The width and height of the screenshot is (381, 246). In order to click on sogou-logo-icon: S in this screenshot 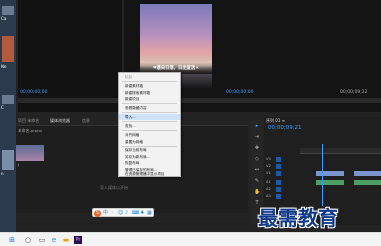, I will do `click(97, 213)`.